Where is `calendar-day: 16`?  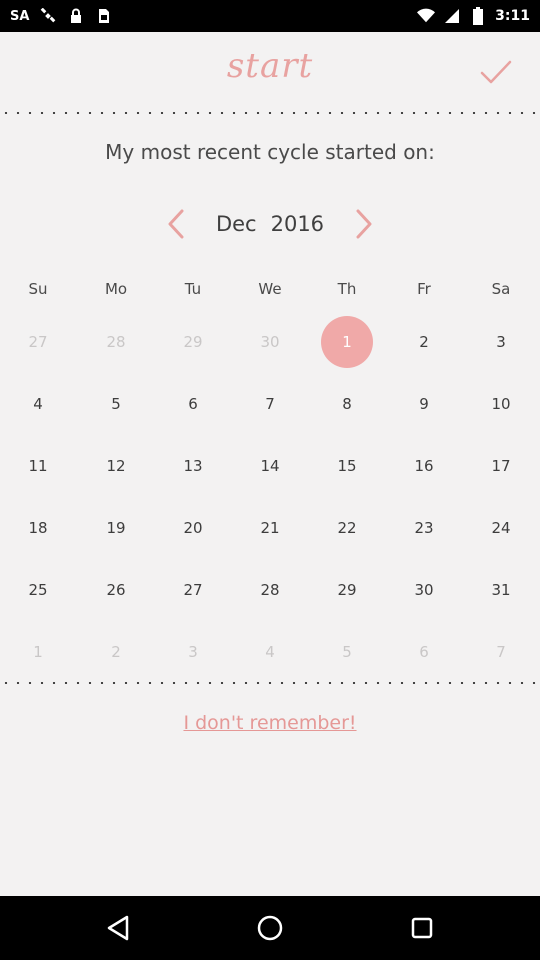
calendar-day: 16 is located at coordinates (424, 466).